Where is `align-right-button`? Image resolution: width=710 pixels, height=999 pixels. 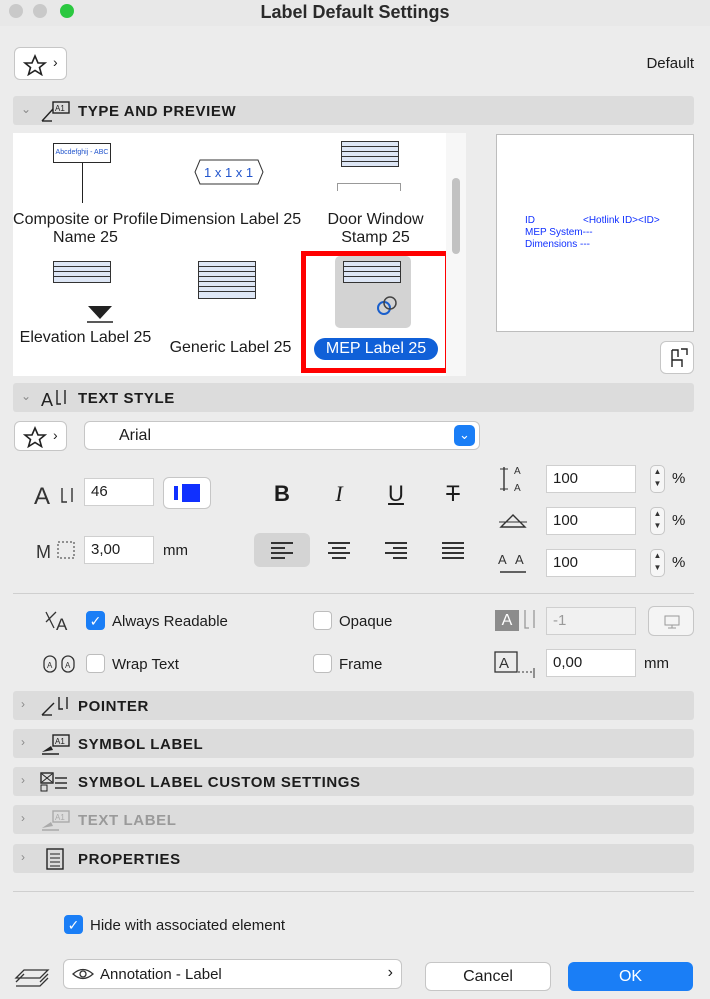 align-right-button is located at coordinates (396, 550).